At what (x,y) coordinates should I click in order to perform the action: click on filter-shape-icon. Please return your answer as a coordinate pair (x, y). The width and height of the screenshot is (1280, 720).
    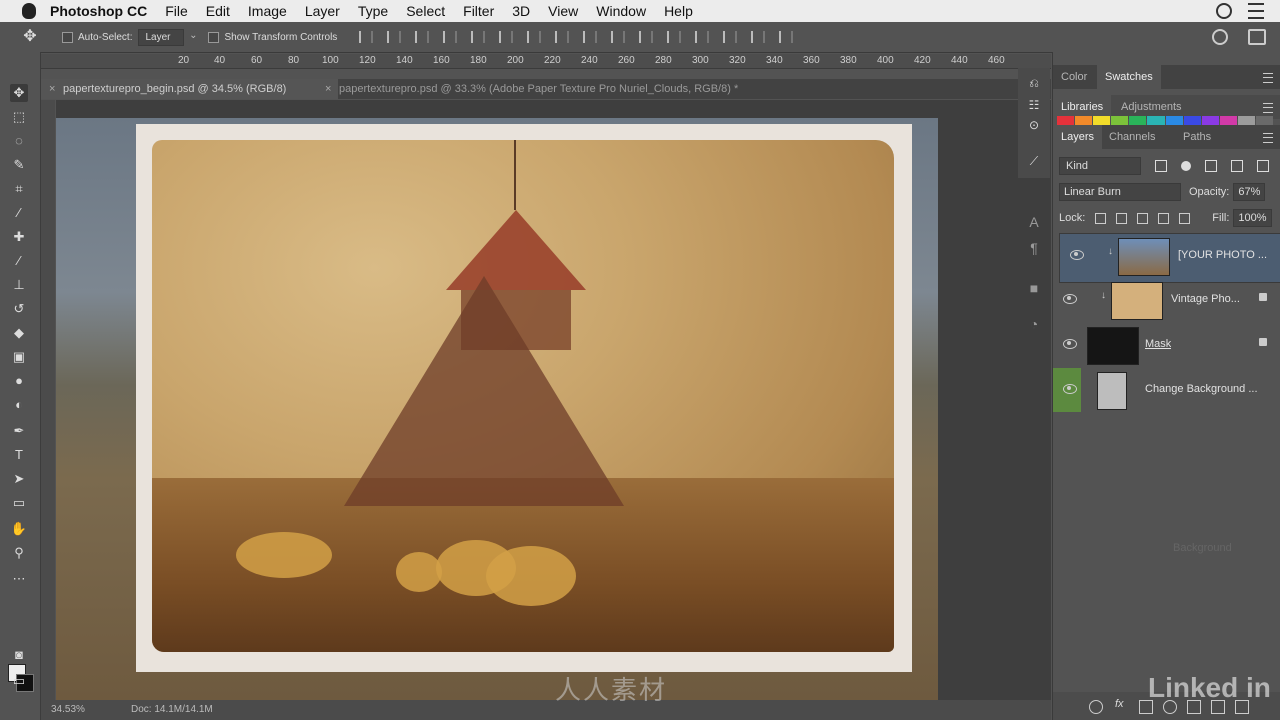
    Looking at the image, I should click on (1237, 166).